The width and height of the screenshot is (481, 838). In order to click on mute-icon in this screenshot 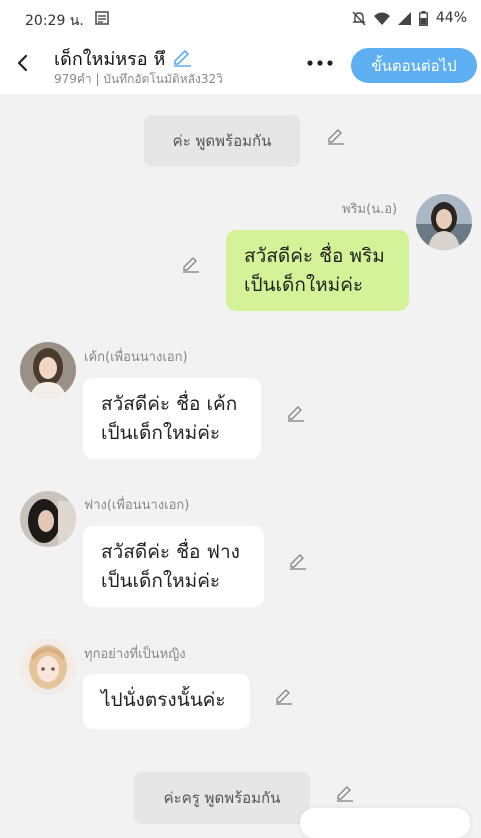, I will do `click(359, 18)`.